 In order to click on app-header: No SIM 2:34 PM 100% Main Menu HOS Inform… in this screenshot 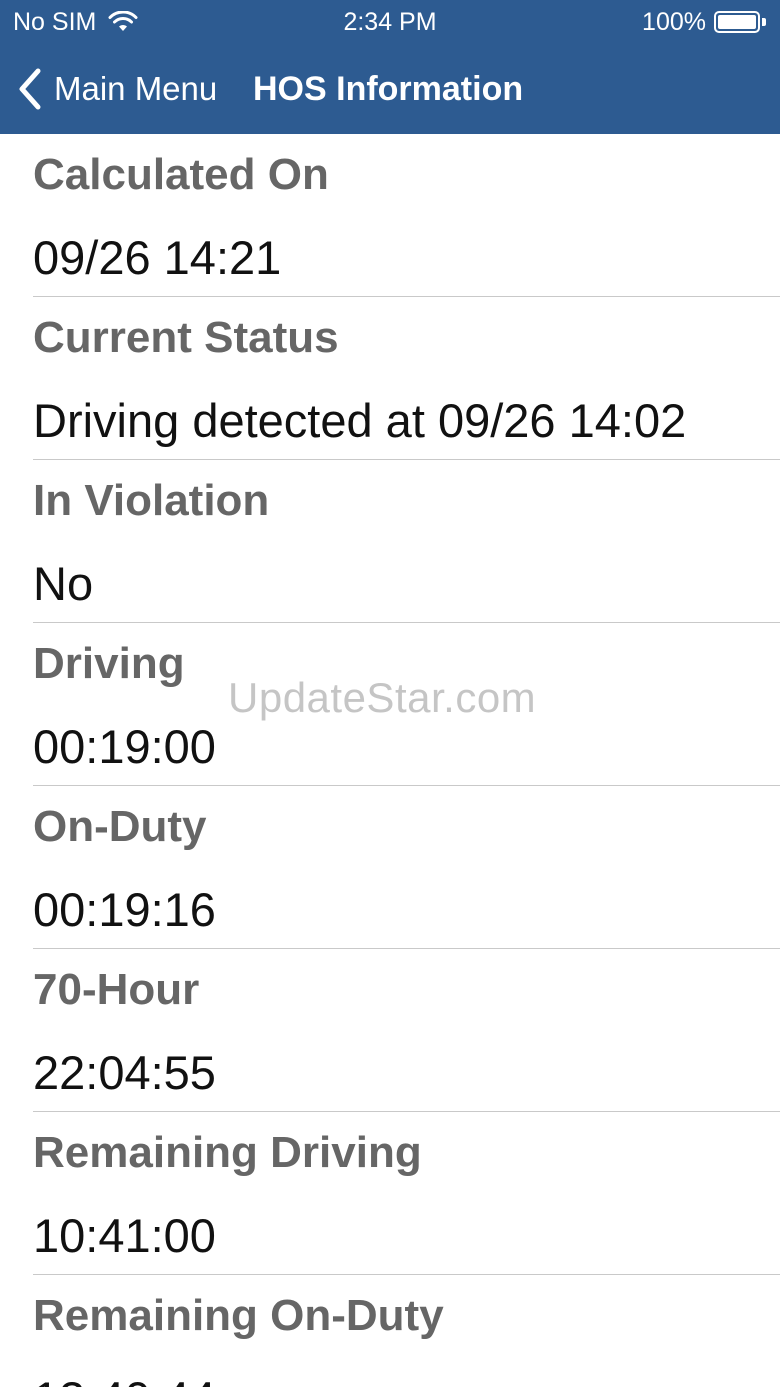, I will do `click(390, 67)`.